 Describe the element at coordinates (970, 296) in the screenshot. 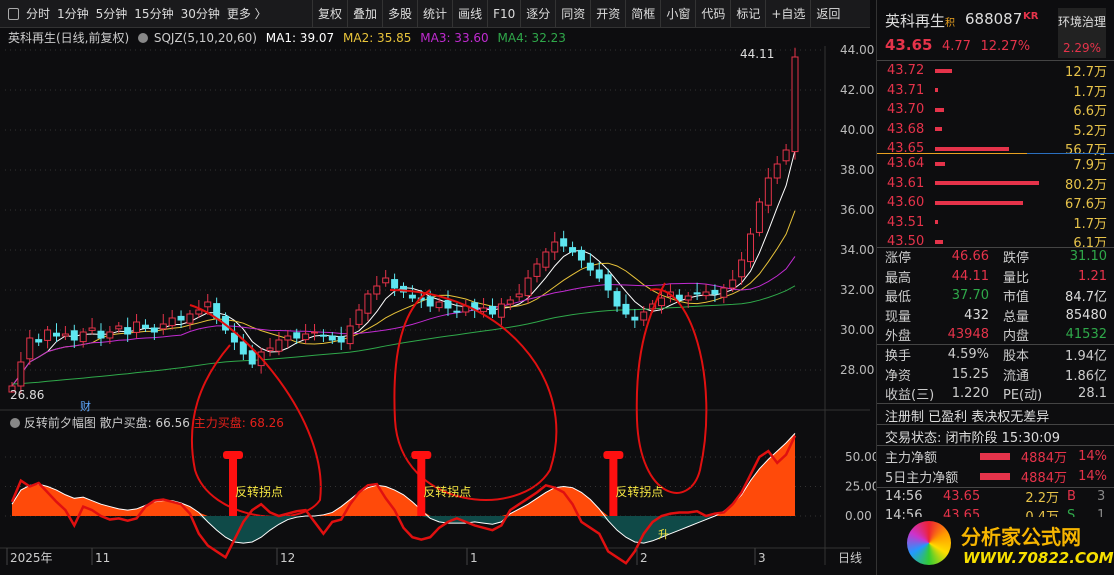

I see `stat-value: 37.70` at that location.